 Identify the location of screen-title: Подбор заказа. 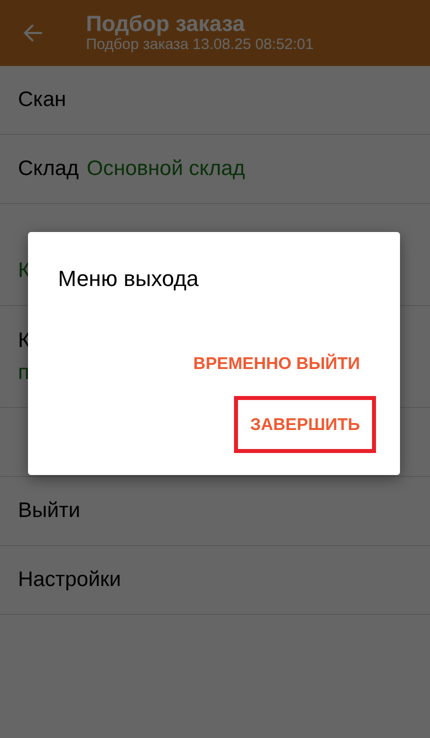
(166, 24).